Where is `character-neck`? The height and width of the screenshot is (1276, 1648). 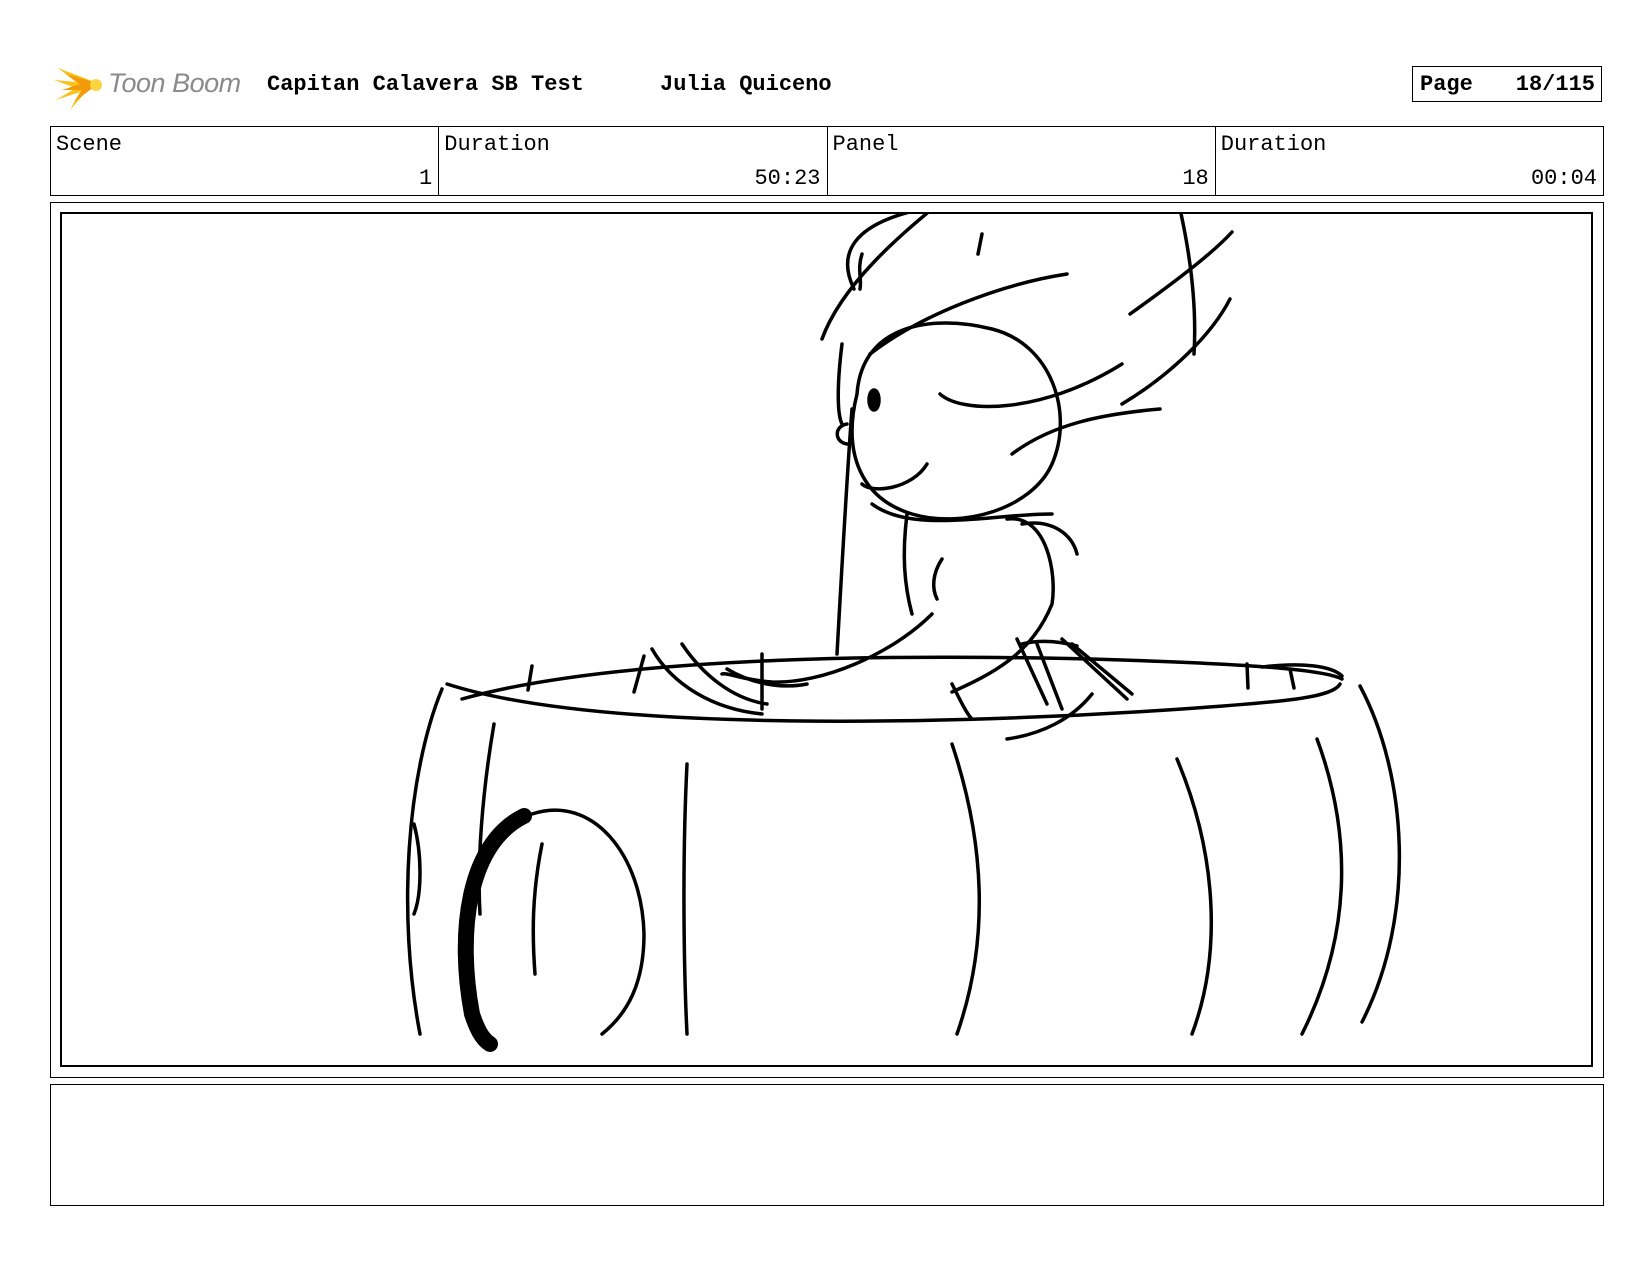 character-neck is located at coordinates (844, 531).